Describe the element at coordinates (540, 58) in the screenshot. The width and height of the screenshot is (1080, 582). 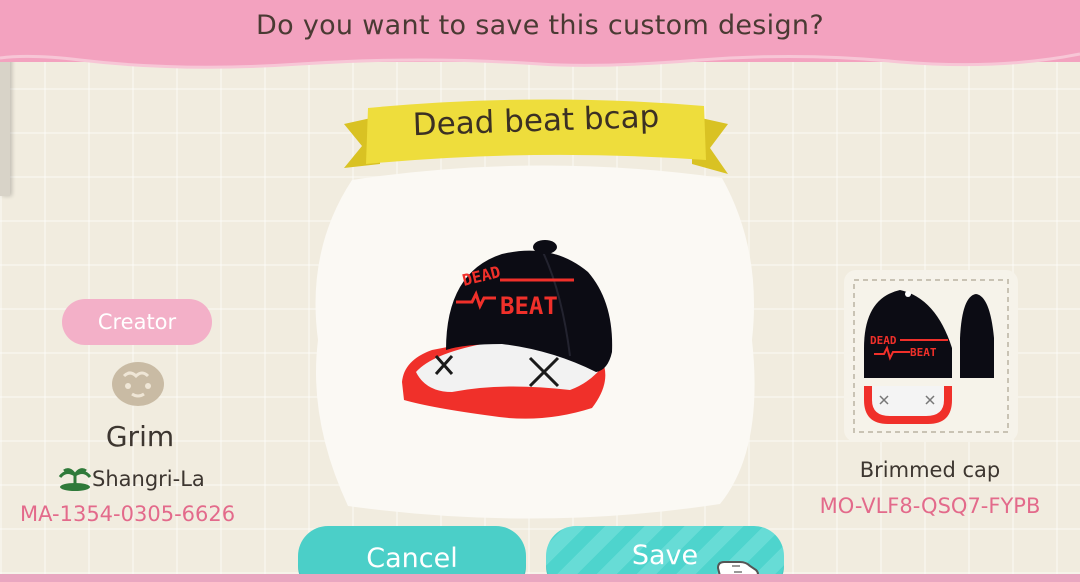
I see `banner-wave` at that location.